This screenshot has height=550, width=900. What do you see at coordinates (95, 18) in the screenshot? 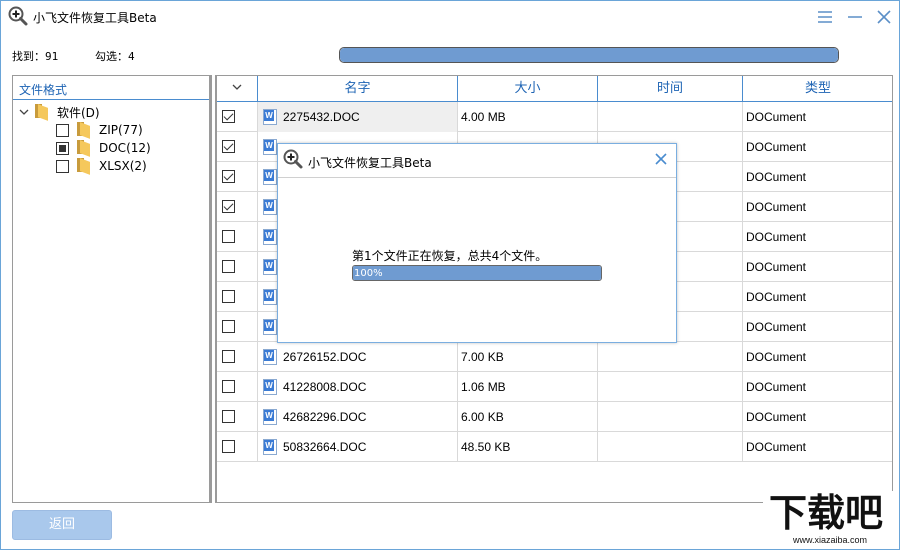
I see `window-title: 小飞文件恢复工具Beta` at bounding box center [95, 18].